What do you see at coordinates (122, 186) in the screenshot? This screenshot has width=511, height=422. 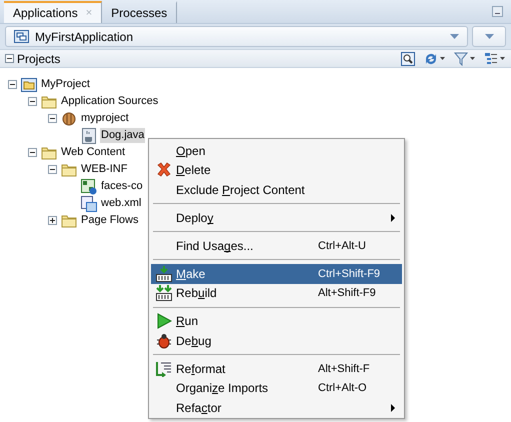 I see `tree-item: faces-co` at bounding box center [122, 186].